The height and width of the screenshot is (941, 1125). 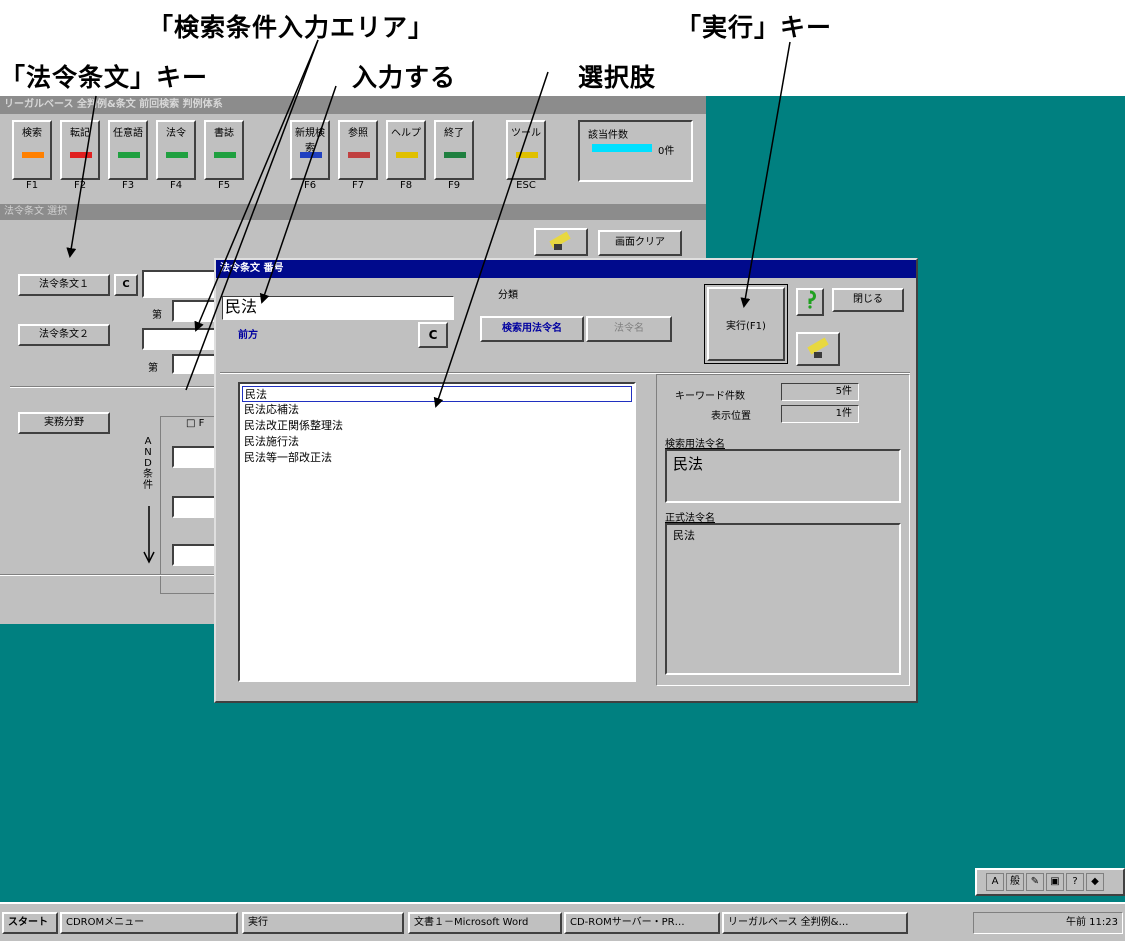 What do you see at coordinates (128, 133) in the screenshot?
I see `toolbar-button-label: 任意語` at bounding box center [128, 133].